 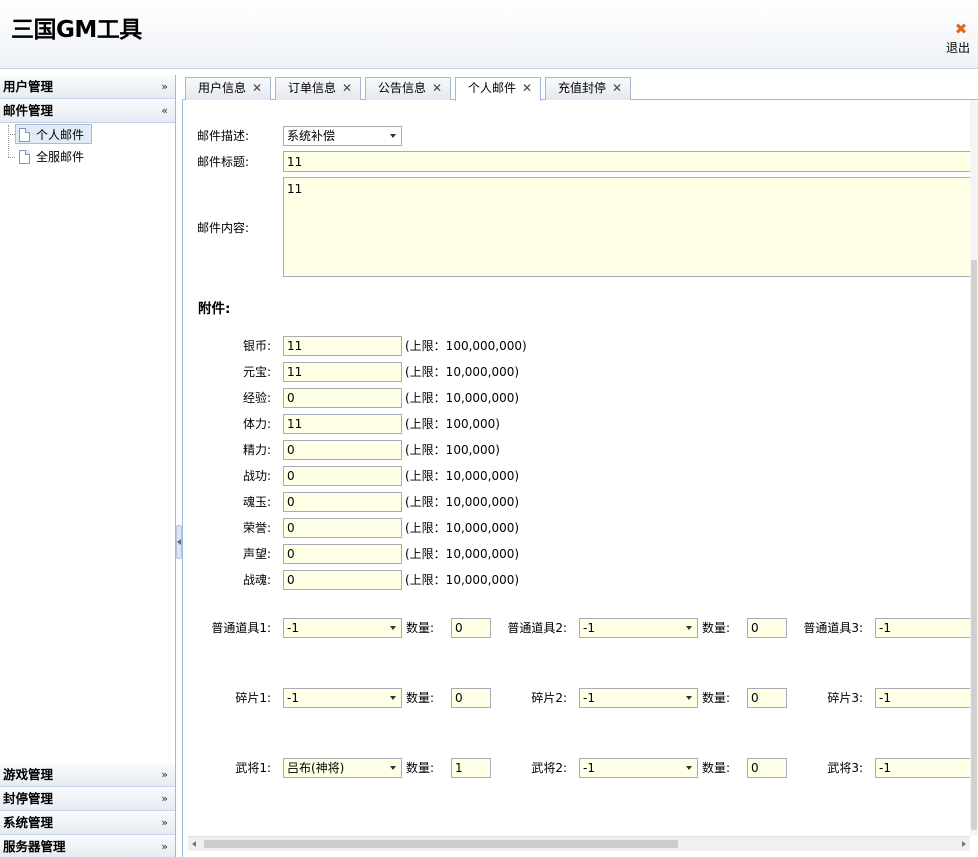 I want to click on mail-title-input, so click(x=630, y=161).